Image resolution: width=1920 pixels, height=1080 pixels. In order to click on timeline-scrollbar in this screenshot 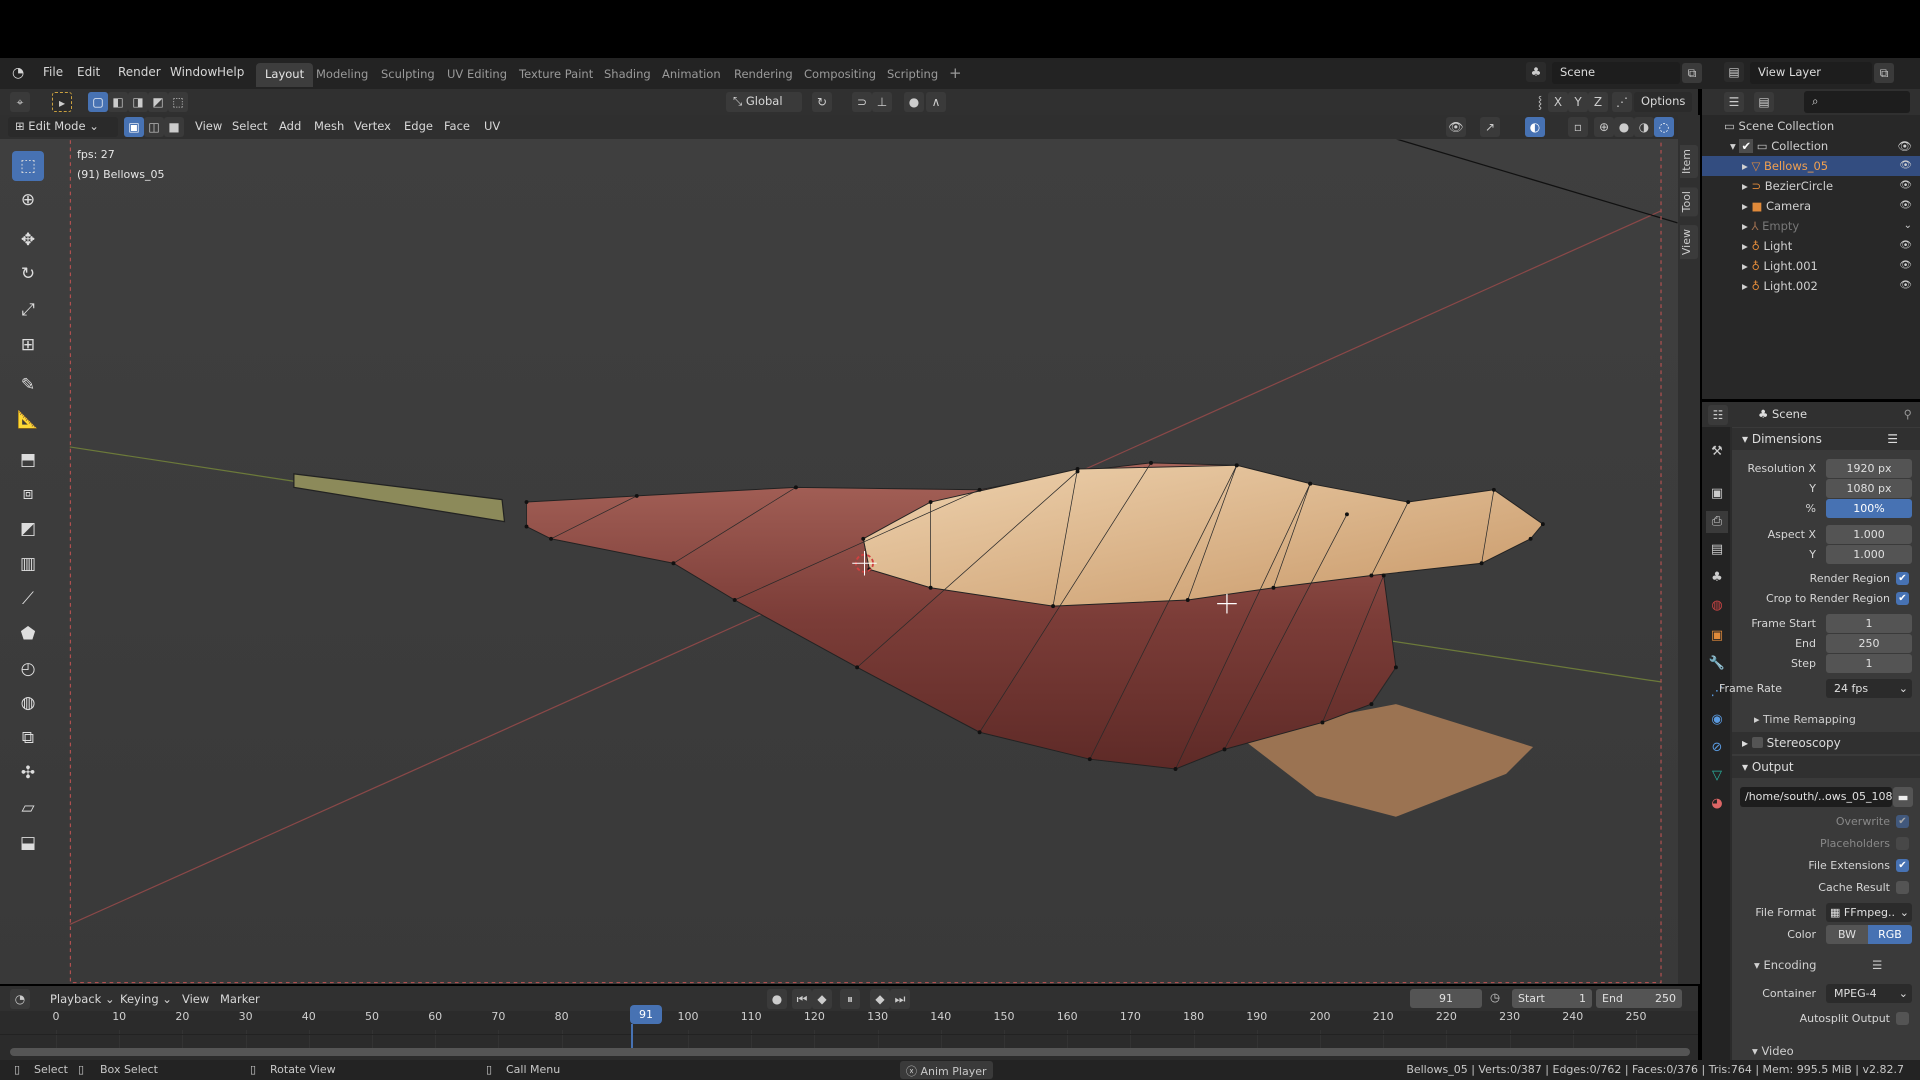, I will do `click(850, 1052)`.